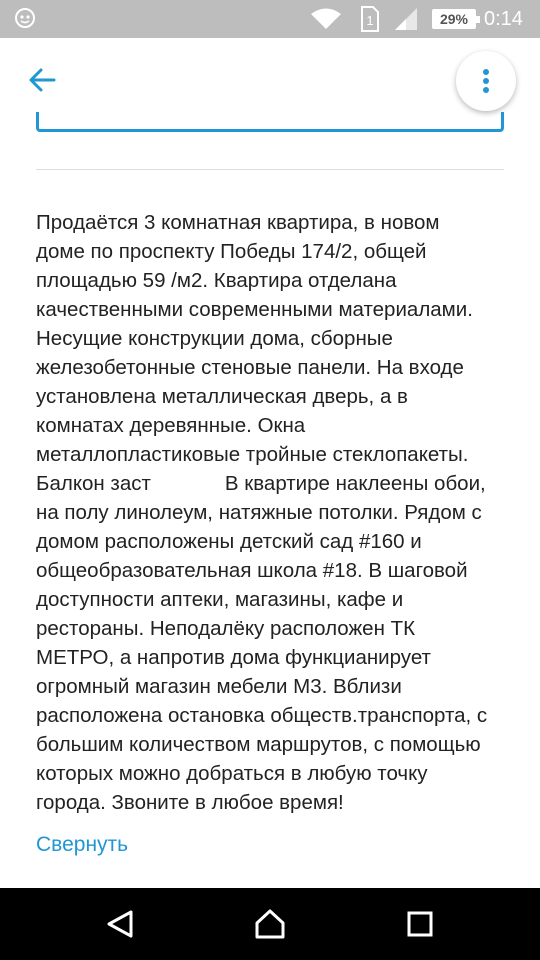 Image resolution: width=540 pixels, height=960 pixels. Describe the element at coordinates (82, 845) in the screenshot. I see `collapse-link: Свернуть` at that location.